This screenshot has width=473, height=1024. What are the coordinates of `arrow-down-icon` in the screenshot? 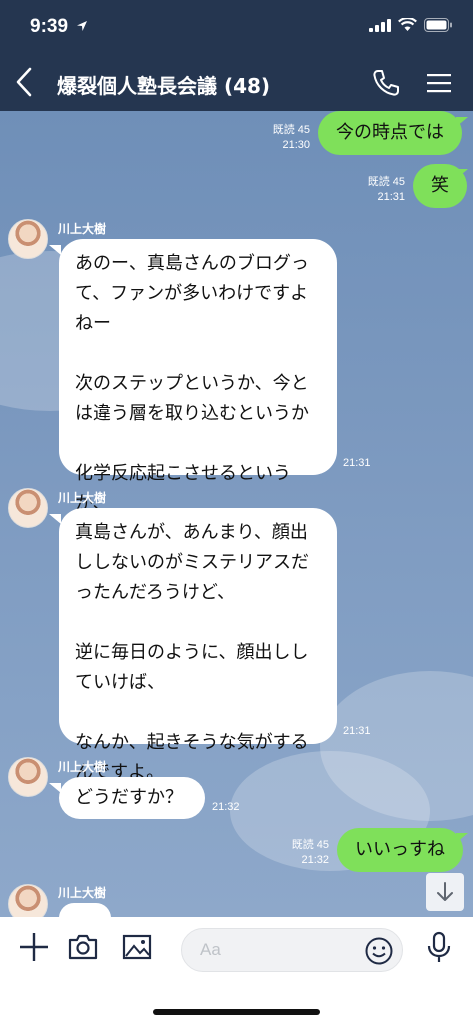 It's located at (445, 891).